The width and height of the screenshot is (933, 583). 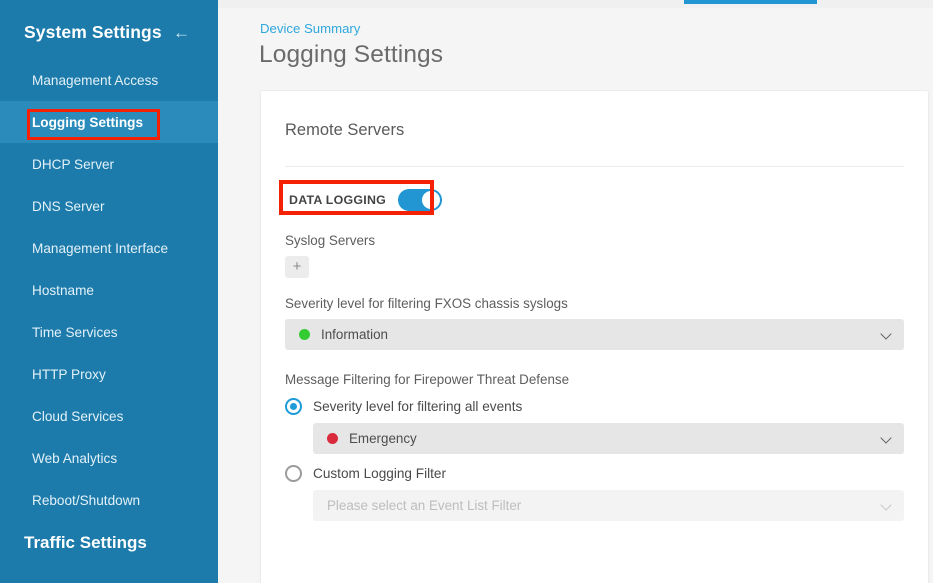 I want to click on top-progress-bar, so click(x=750, y=2).